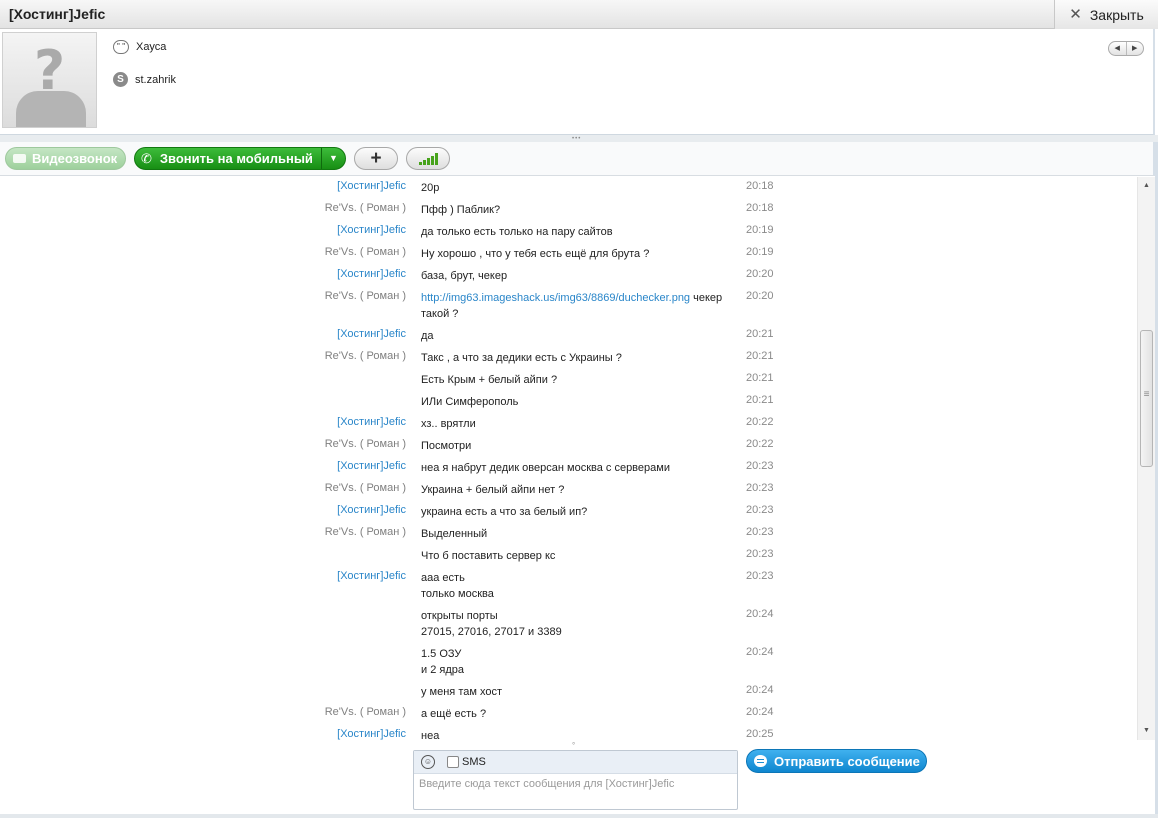 This screenshot has height=818, width=1158. I want to click on add-button: +, so click(376, 158).